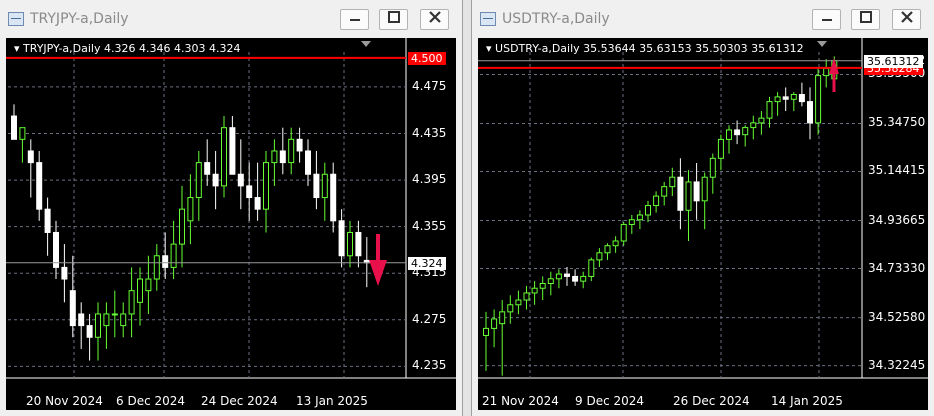  Describe the element at coordinates (79, 19) in the screenshot. I see `window-title: TRYJPY-a,Daily` at that location.